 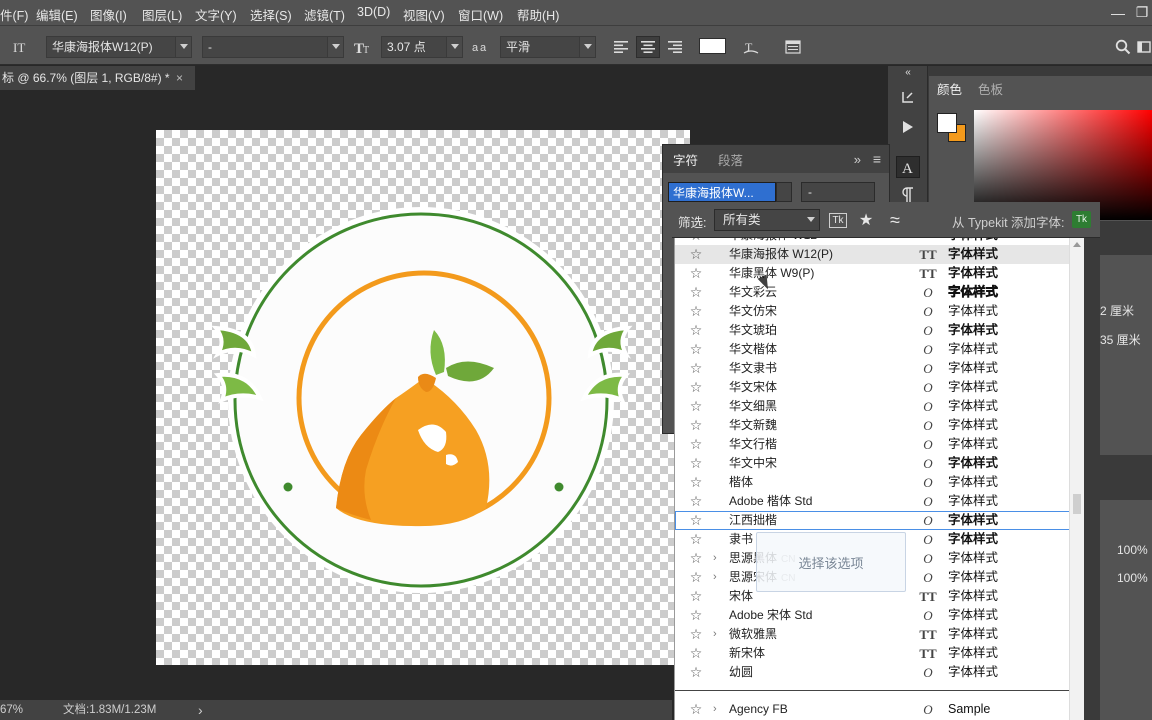 What do you see at coordinates (1077, 244) in the screenshot?
I see `scroll-up-icon` at bounding box center [1077, 244].